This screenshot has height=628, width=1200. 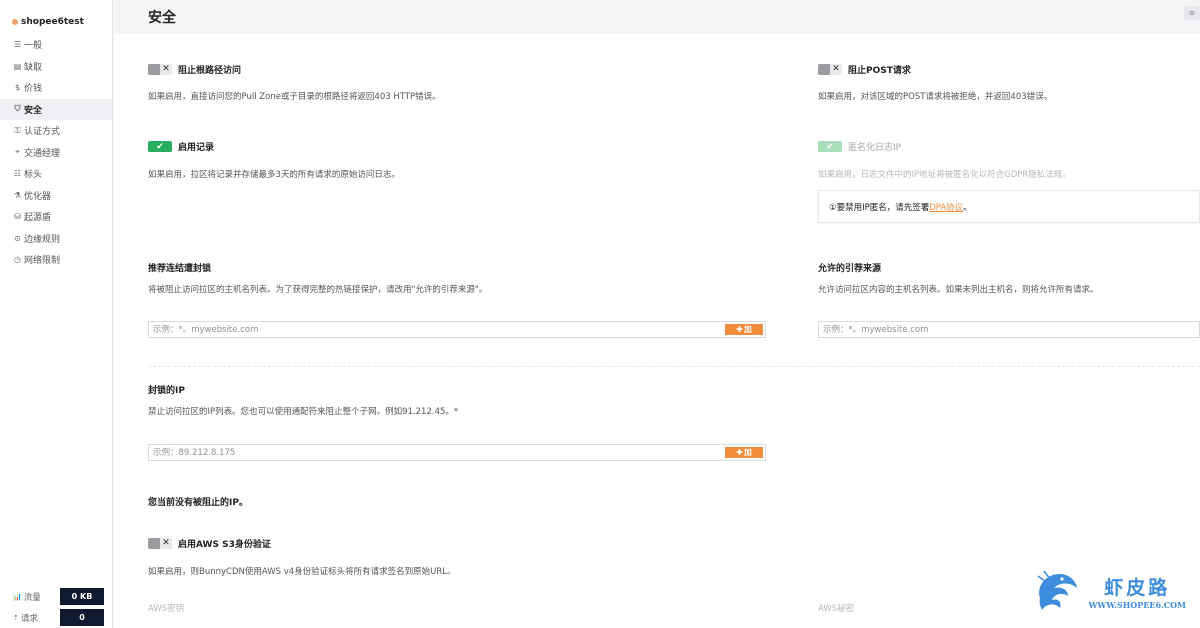 I want to click on sidebar-item-icon: ◷, so click(x=17, y=260).